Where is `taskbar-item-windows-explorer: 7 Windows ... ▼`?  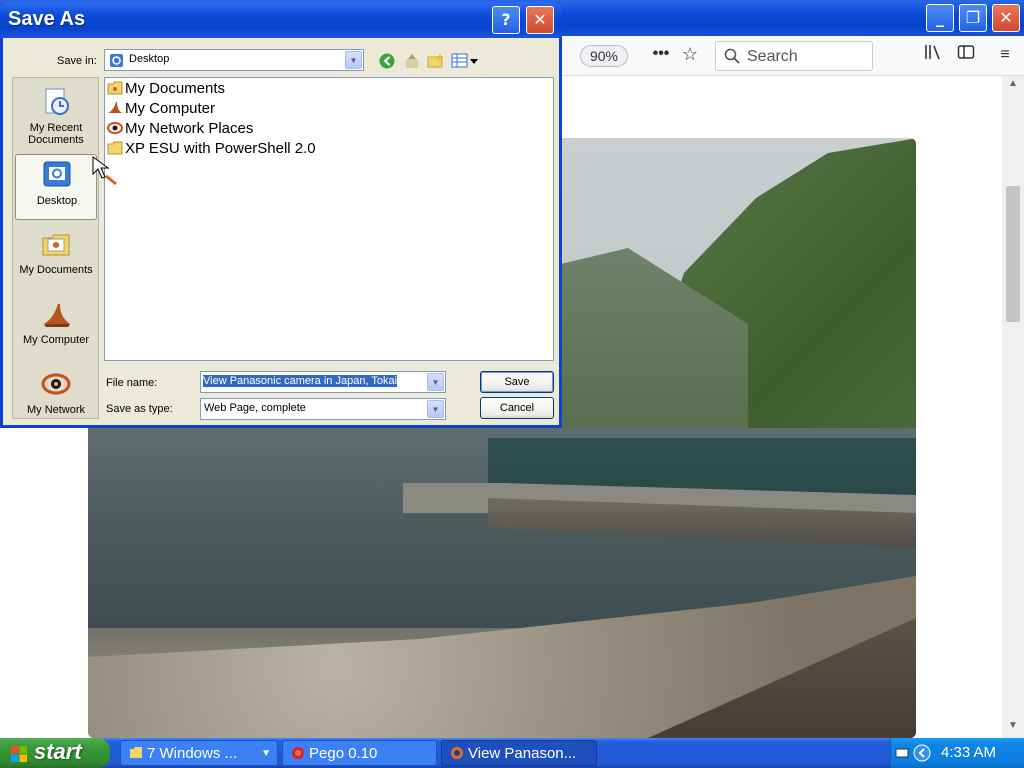
taskbar-item-windows-explorer: 7 Windows ... ▼ is located at coordinates (199, 753).